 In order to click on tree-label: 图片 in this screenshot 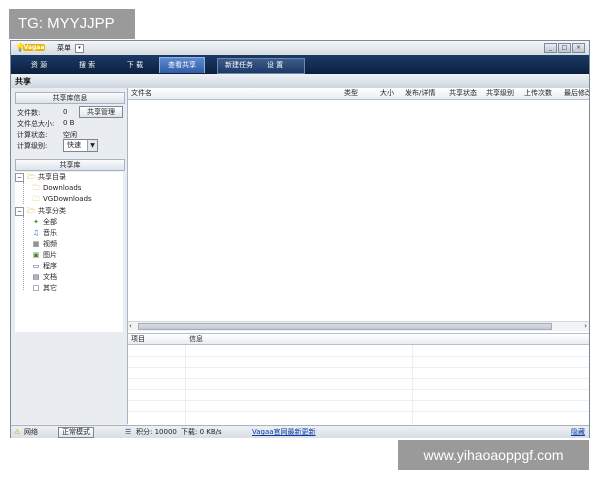, I will do `click(50, 255)`.